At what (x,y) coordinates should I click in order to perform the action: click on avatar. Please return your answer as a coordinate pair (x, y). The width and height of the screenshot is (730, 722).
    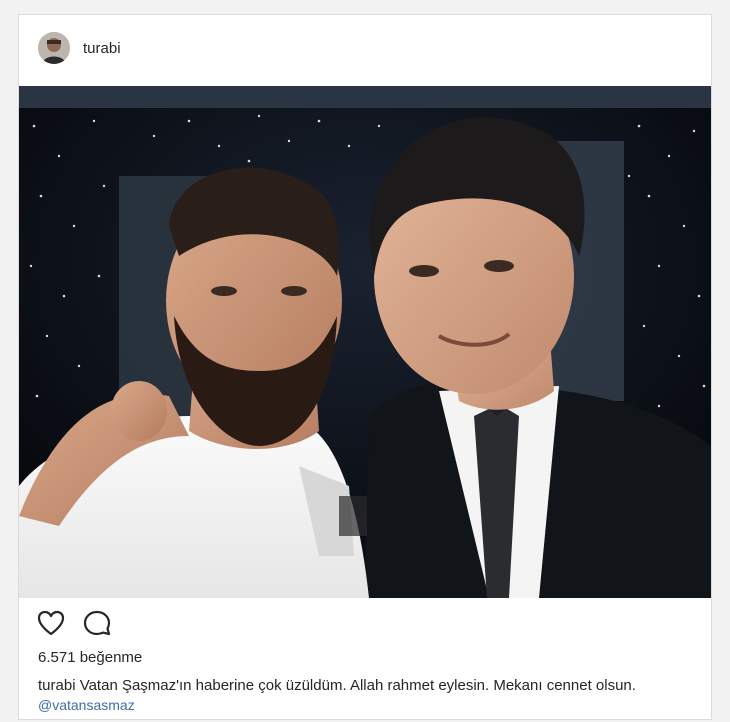
    Looking at the image, I should click on (54, 48).